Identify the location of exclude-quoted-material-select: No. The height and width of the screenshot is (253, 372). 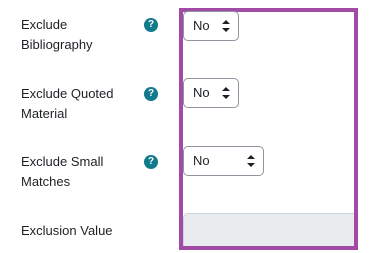
(211, 93).